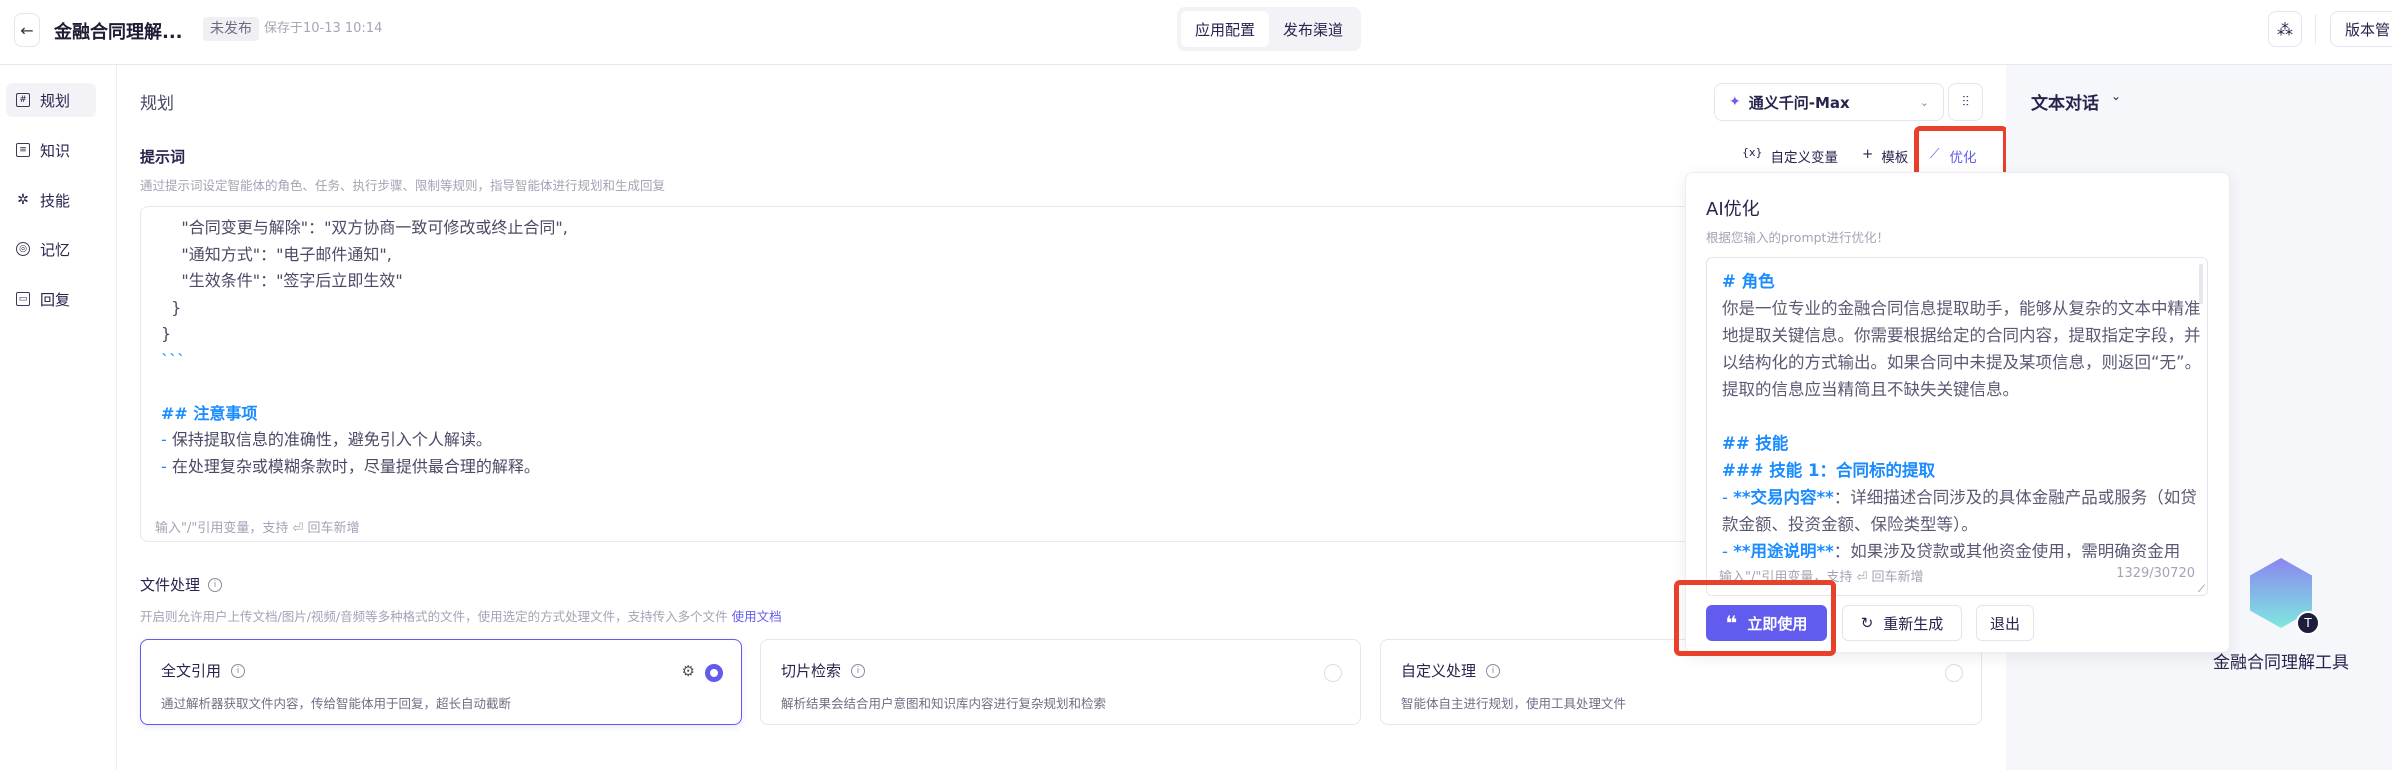 This screenshot has height=770, width=2392. I want to click on arrow-left-icon: ←, so click(27, 30).